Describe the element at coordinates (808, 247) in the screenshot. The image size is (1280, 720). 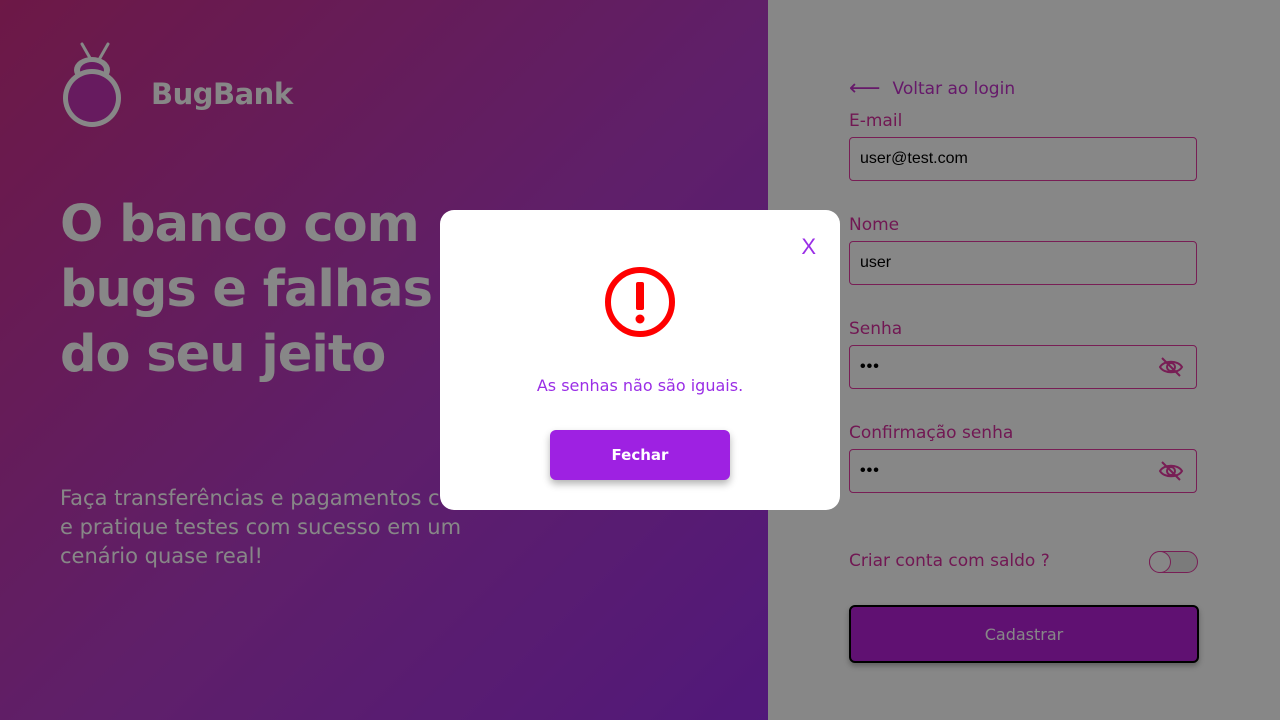
I see `close-button: X` at that location.